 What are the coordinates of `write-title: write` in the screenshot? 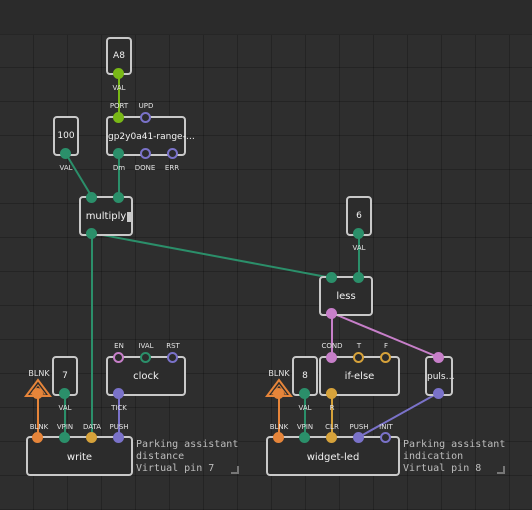 It's located at (79, 457).